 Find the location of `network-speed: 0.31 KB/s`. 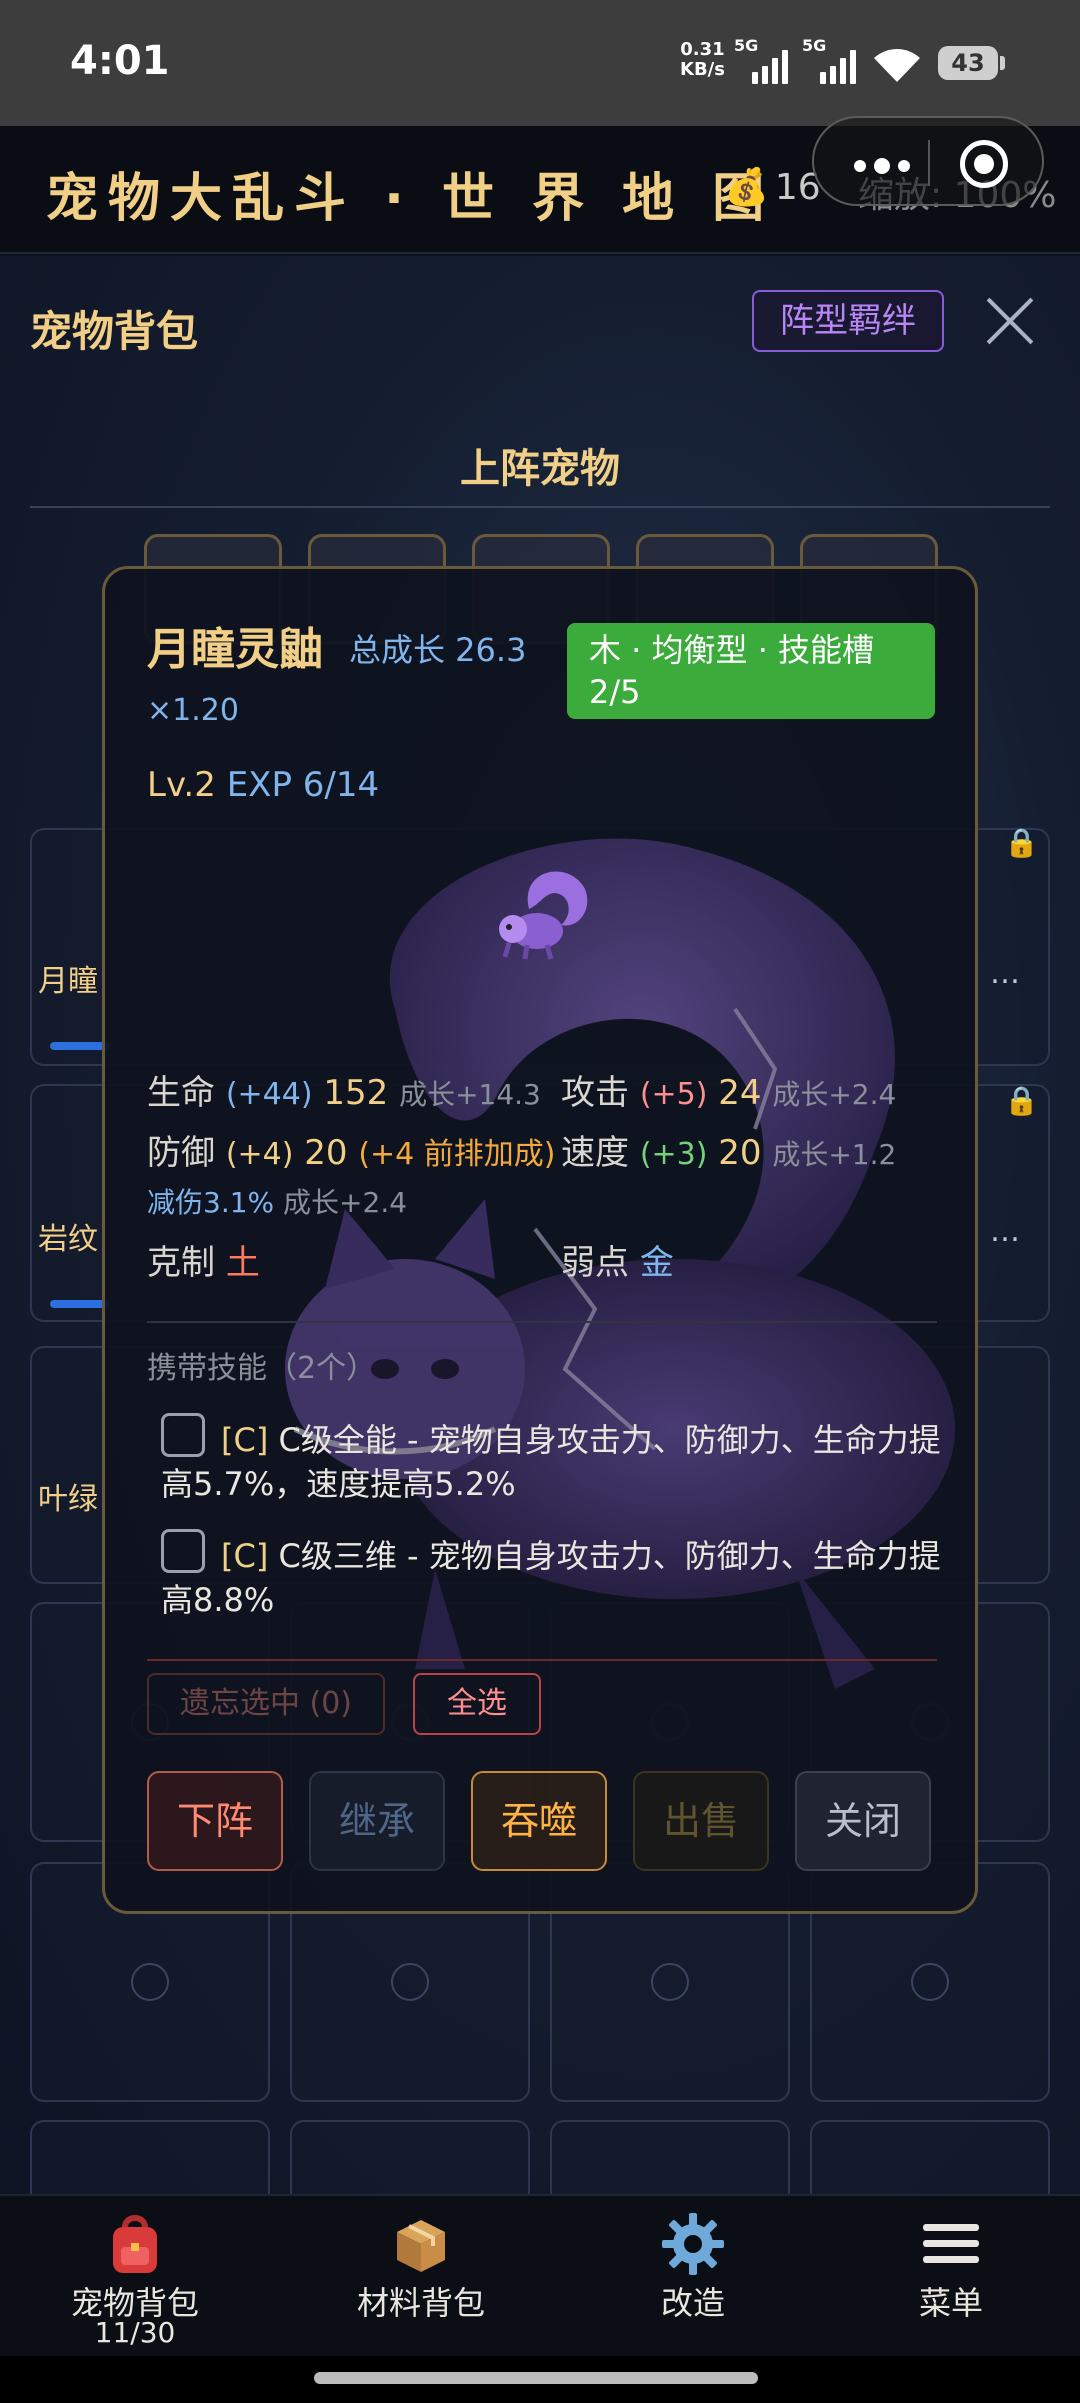

network-speed: 0.31 KB/s is located at coordinates (702, 59).